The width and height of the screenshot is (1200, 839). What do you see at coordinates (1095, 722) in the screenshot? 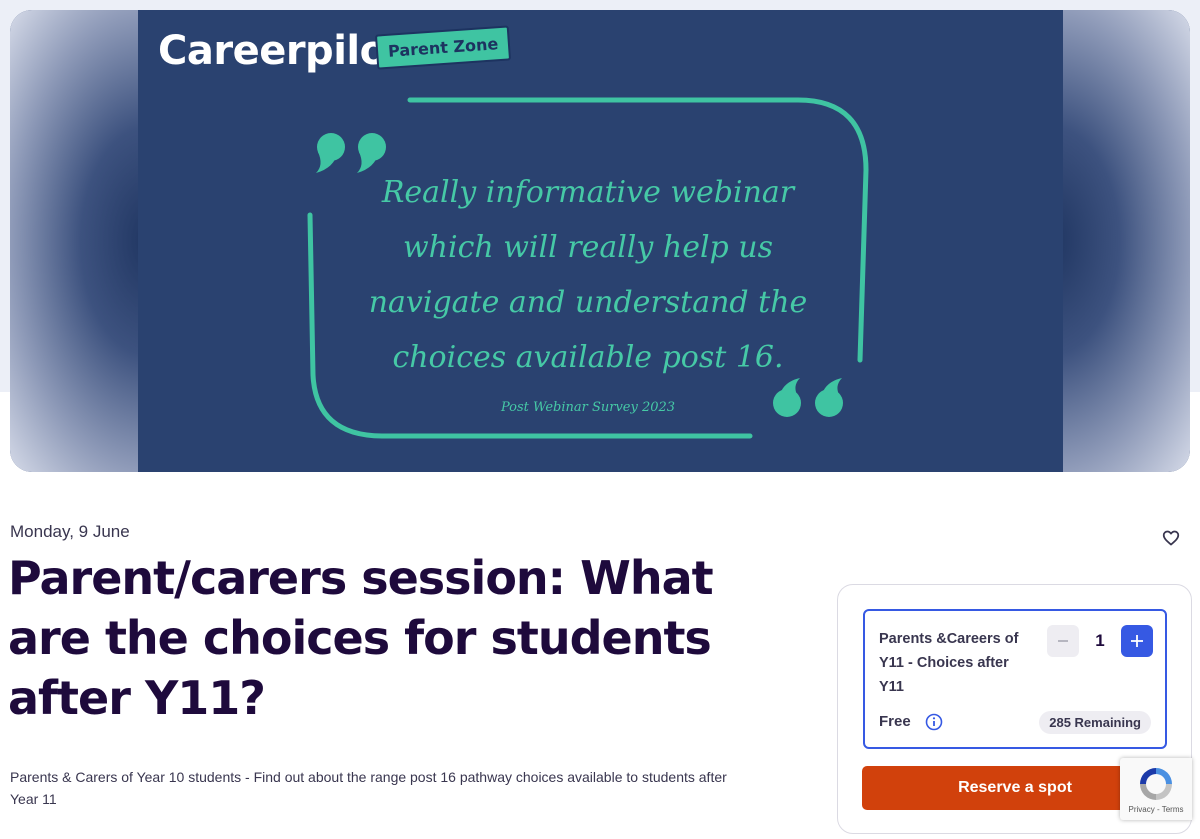
I see `remaining-badge: 285 Remaining` at bounding box center [1095, 722].